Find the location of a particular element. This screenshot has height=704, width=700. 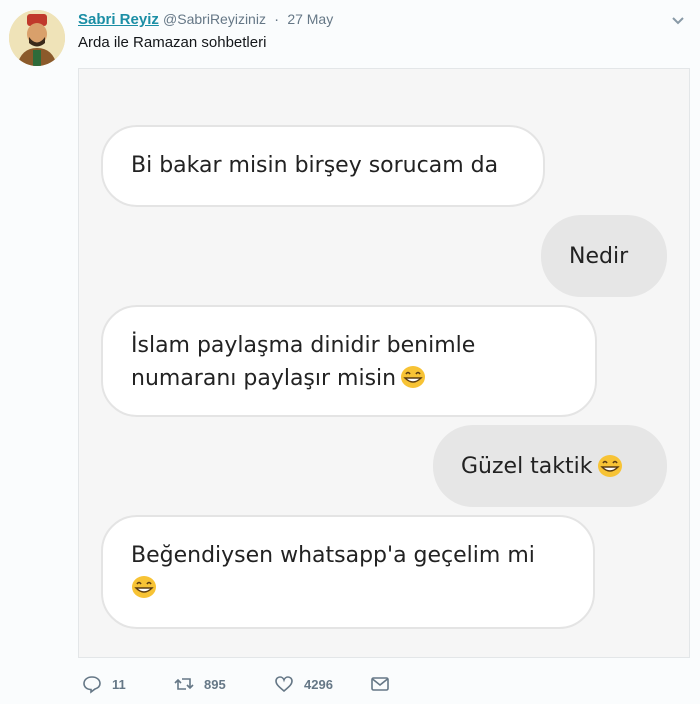

reply-count: 11 is located at coordinates (119, 684).